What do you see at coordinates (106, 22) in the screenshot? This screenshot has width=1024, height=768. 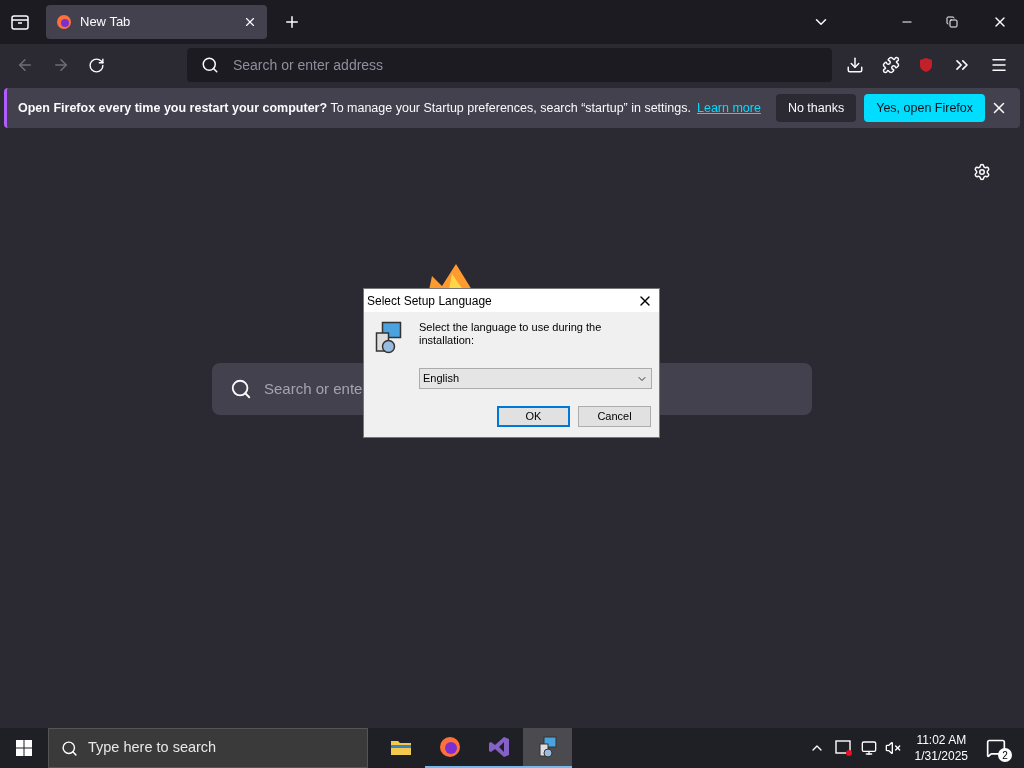 I see `tab-title: New Tab` at bounding box center [106, 22].